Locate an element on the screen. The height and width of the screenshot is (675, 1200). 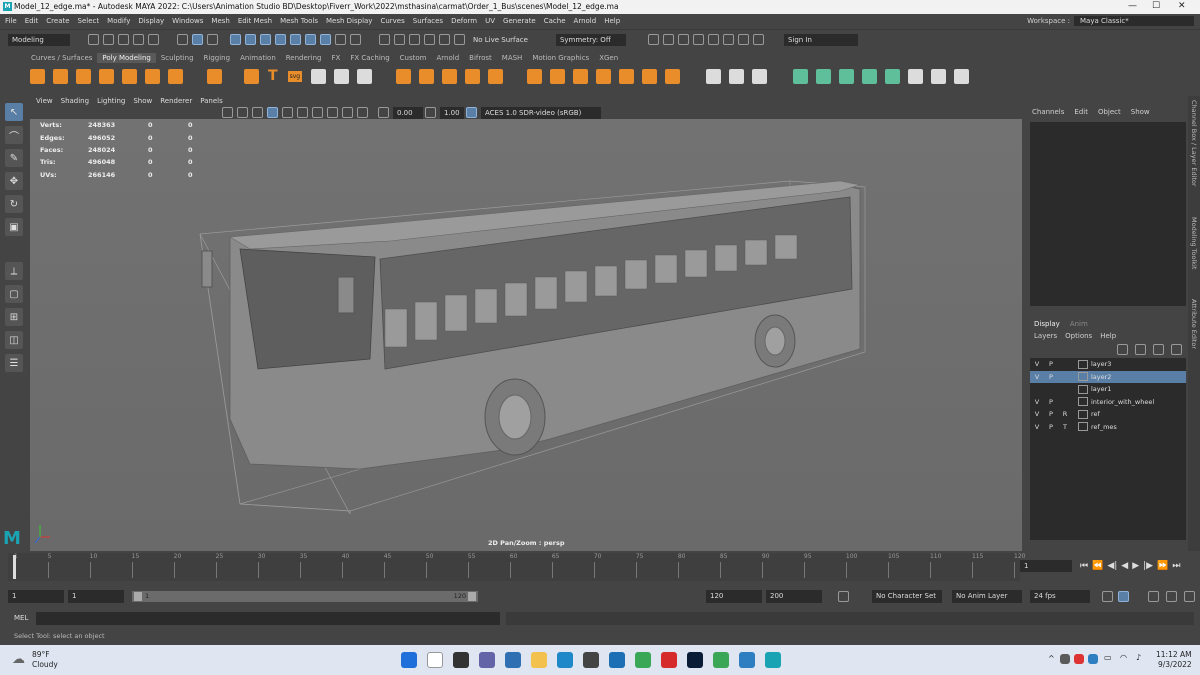
sweep-mesh-icon is located at coordinates (319, 76).